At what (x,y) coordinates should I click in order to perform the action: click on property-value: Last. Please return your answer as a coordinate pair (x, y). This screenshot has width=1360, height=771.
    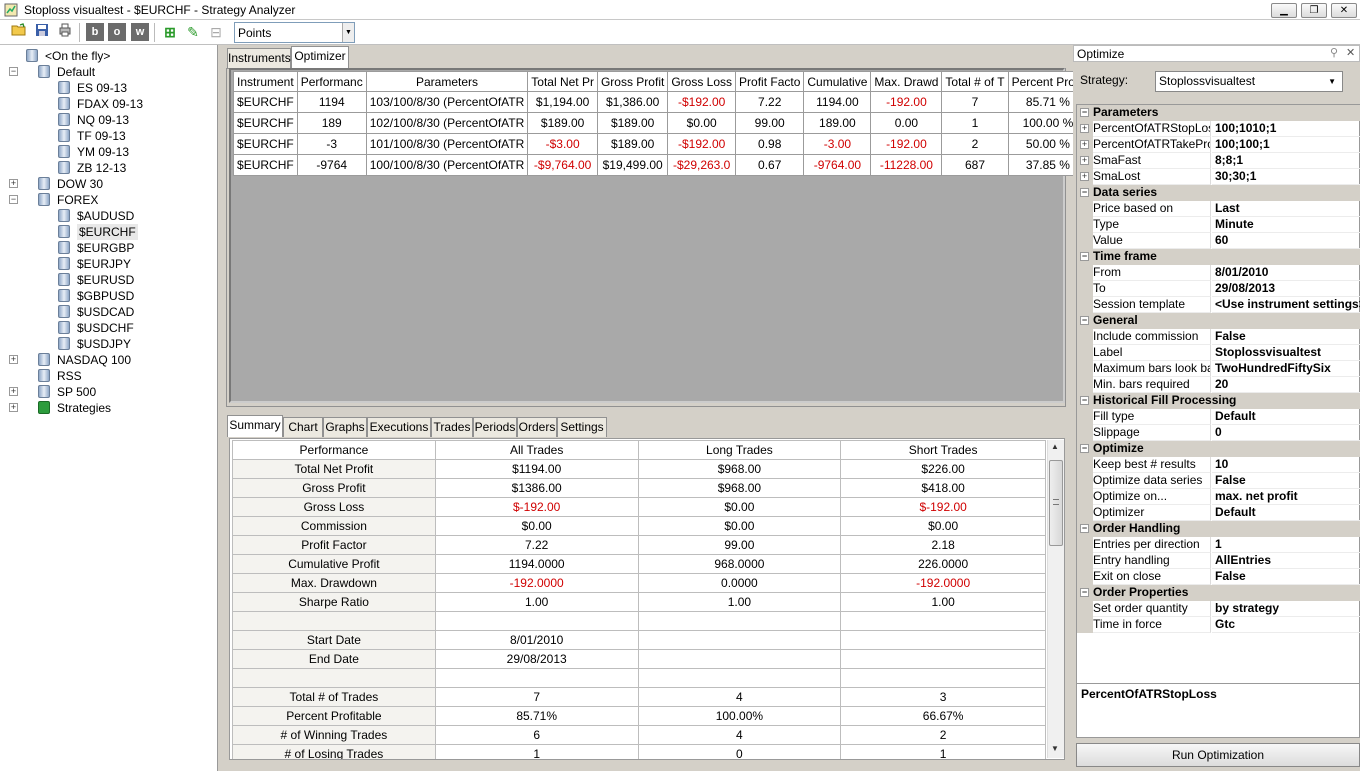
    Looking at the image, I should click on (1286, 209).